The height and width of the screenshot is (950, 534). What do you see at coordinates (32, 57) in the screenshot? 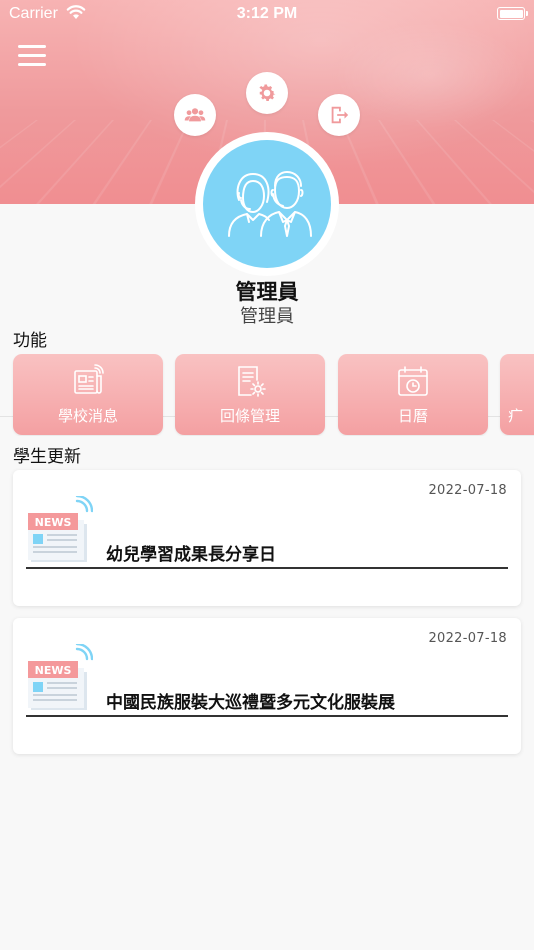
I see `menu-button` at bounding box center [32, 57].